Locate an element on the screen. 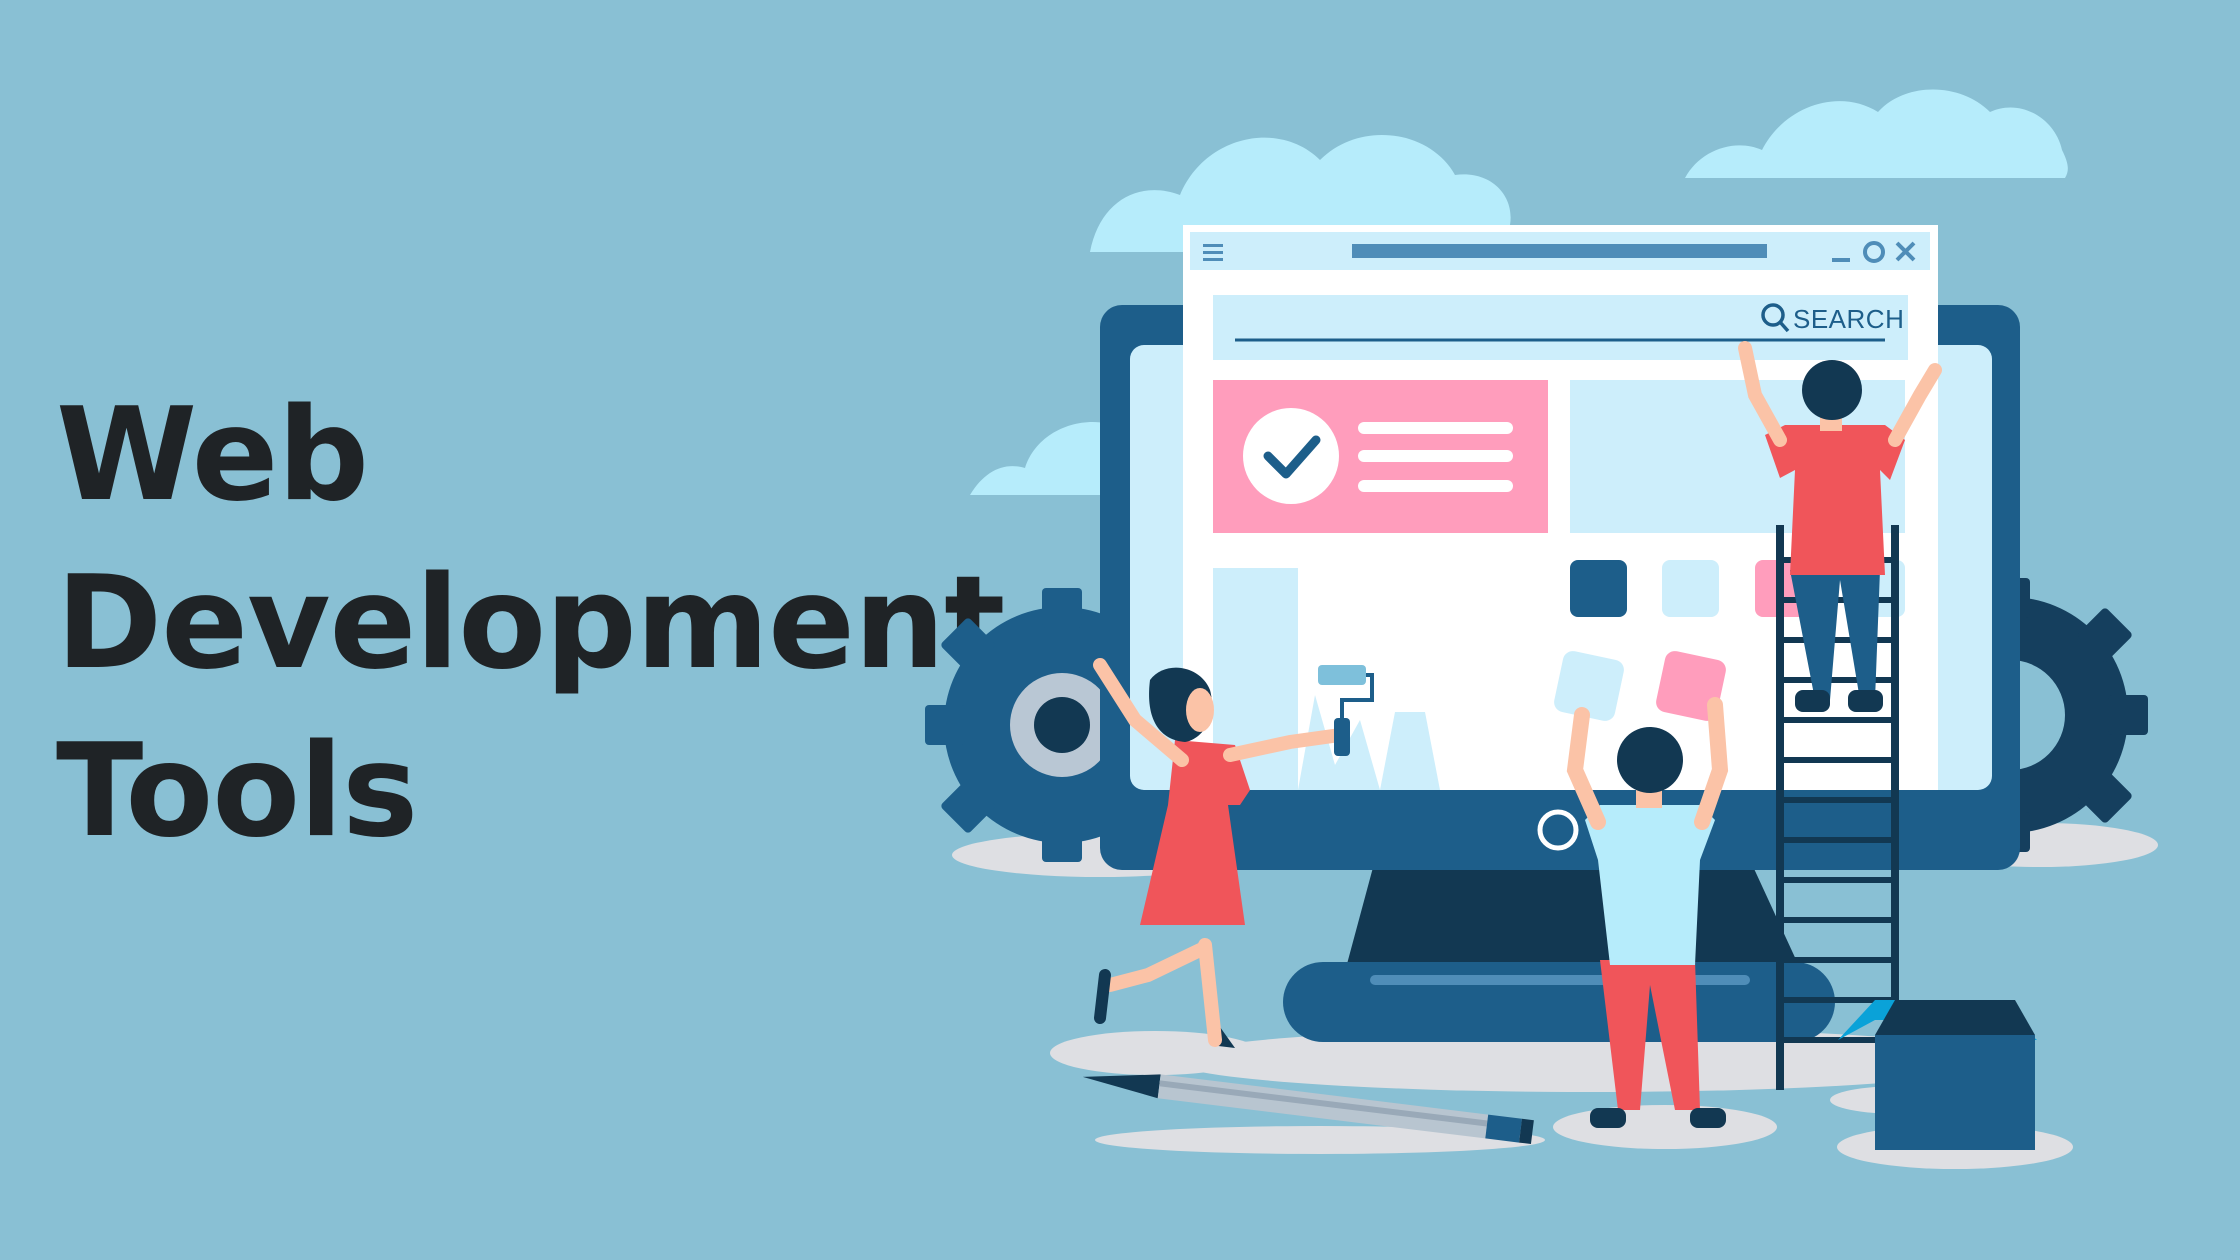 This screenshot has height=1260, width=2240. search-label: SEARCH is located at coordinates (1848, 319).